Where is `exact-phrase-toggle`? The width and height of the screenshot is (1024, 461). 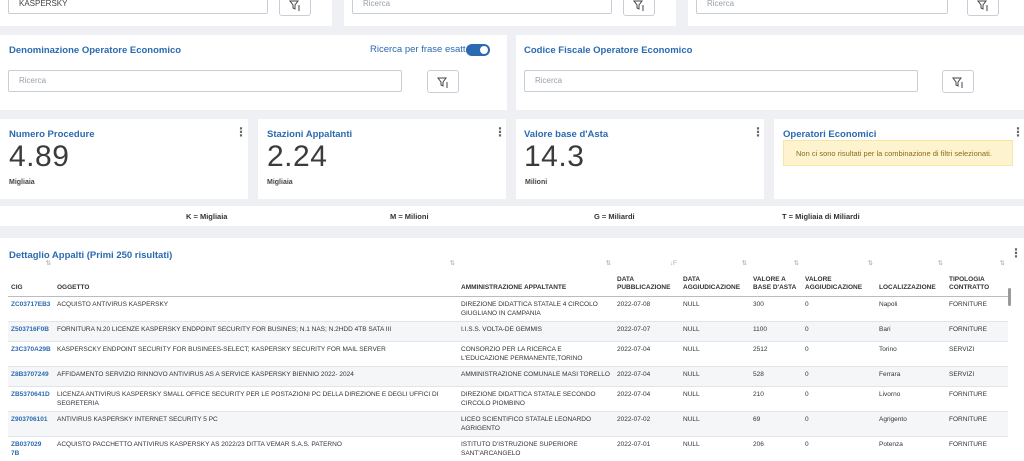
exact-phrase-toggle is located at coordinates (478, 50).